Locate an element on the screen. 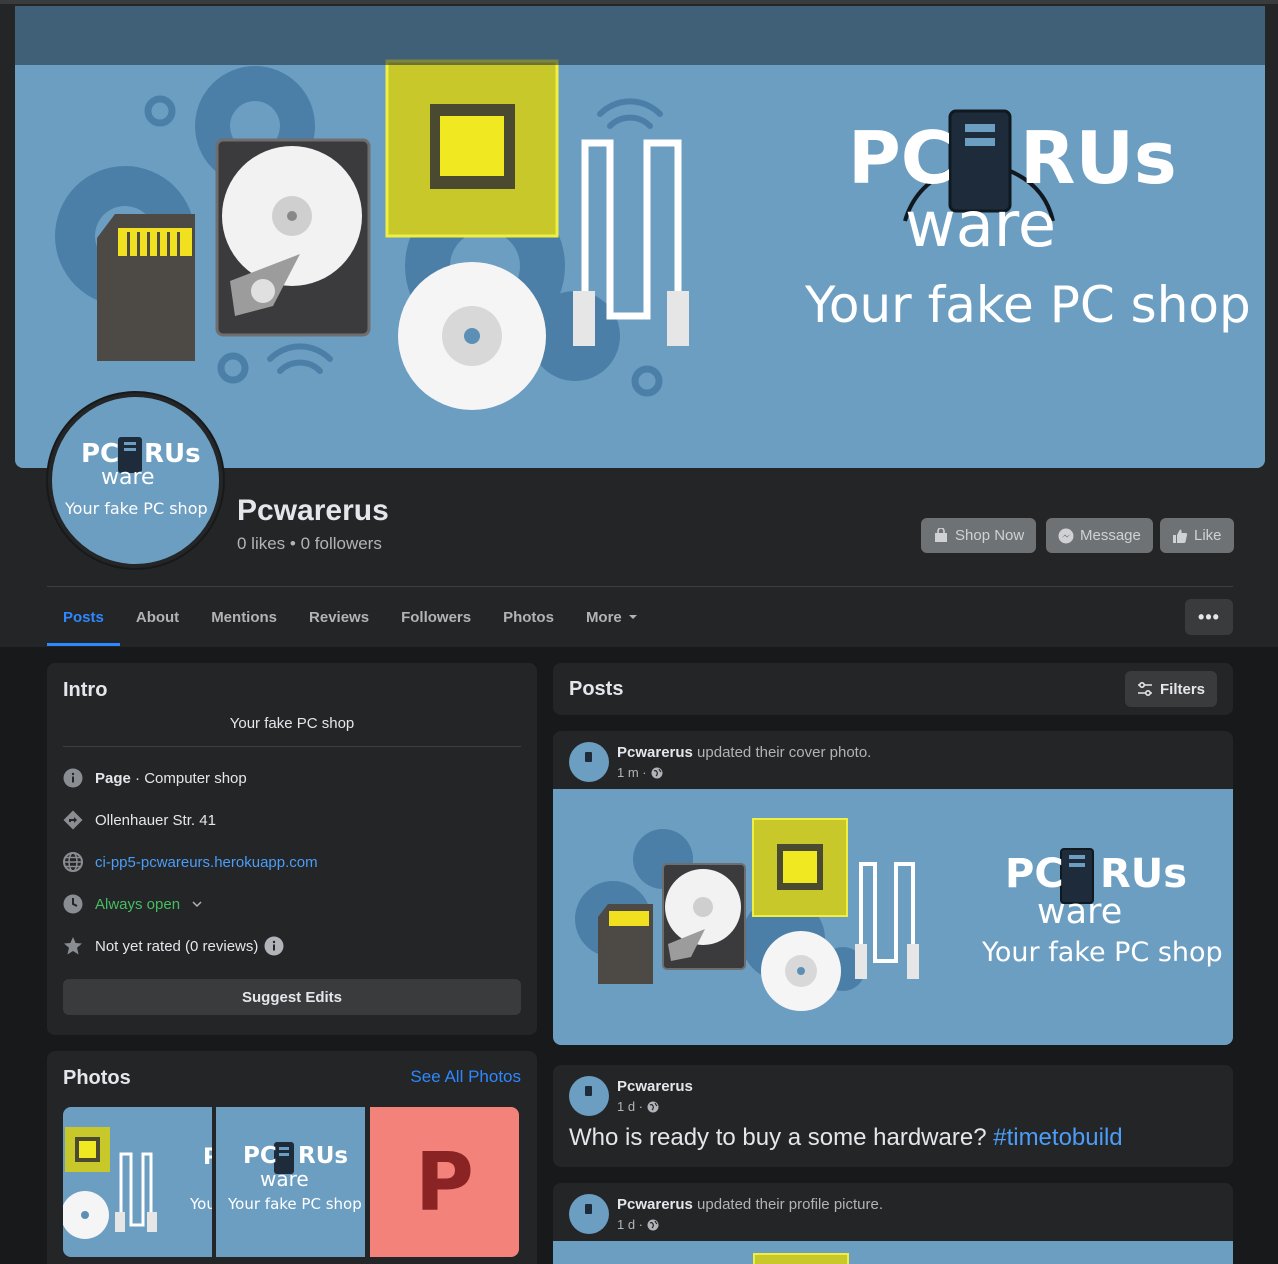 The height and width of the screenshot is (1264, 1278). tab-photos: Photos is located at coordinates (528, 617).